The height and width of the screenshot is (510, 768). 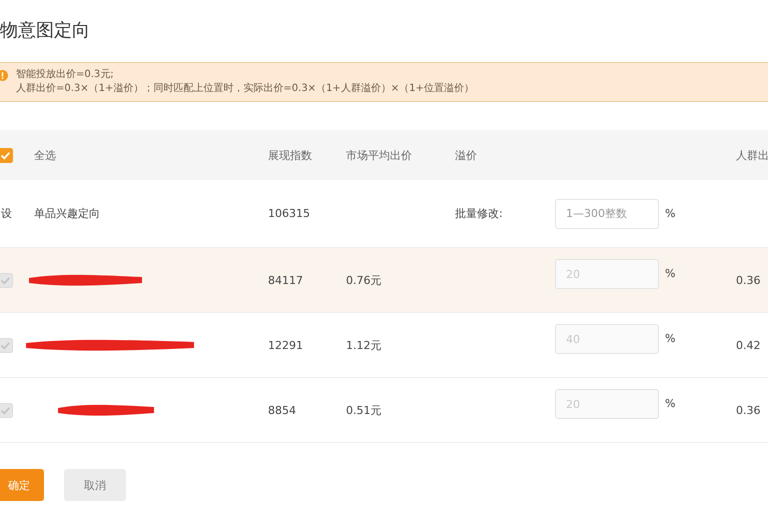 I want to click on table-cell-text: 0.42, so click(x=749, y=345).